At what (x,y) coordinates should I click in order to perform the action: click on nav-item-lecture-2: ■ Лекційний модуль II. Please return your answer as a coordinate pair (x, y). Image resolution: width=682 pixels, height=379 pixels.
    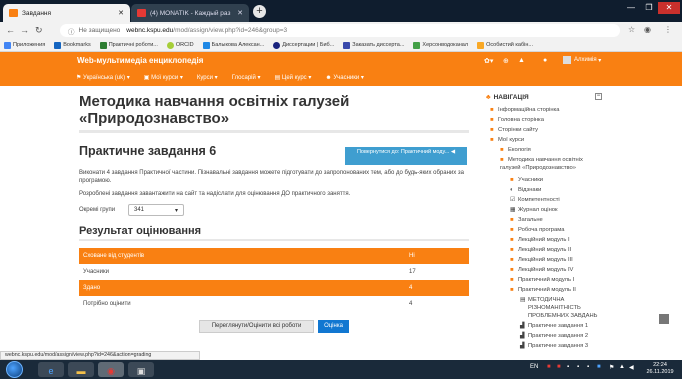
    Looking at the image, I should click on (540, 250).